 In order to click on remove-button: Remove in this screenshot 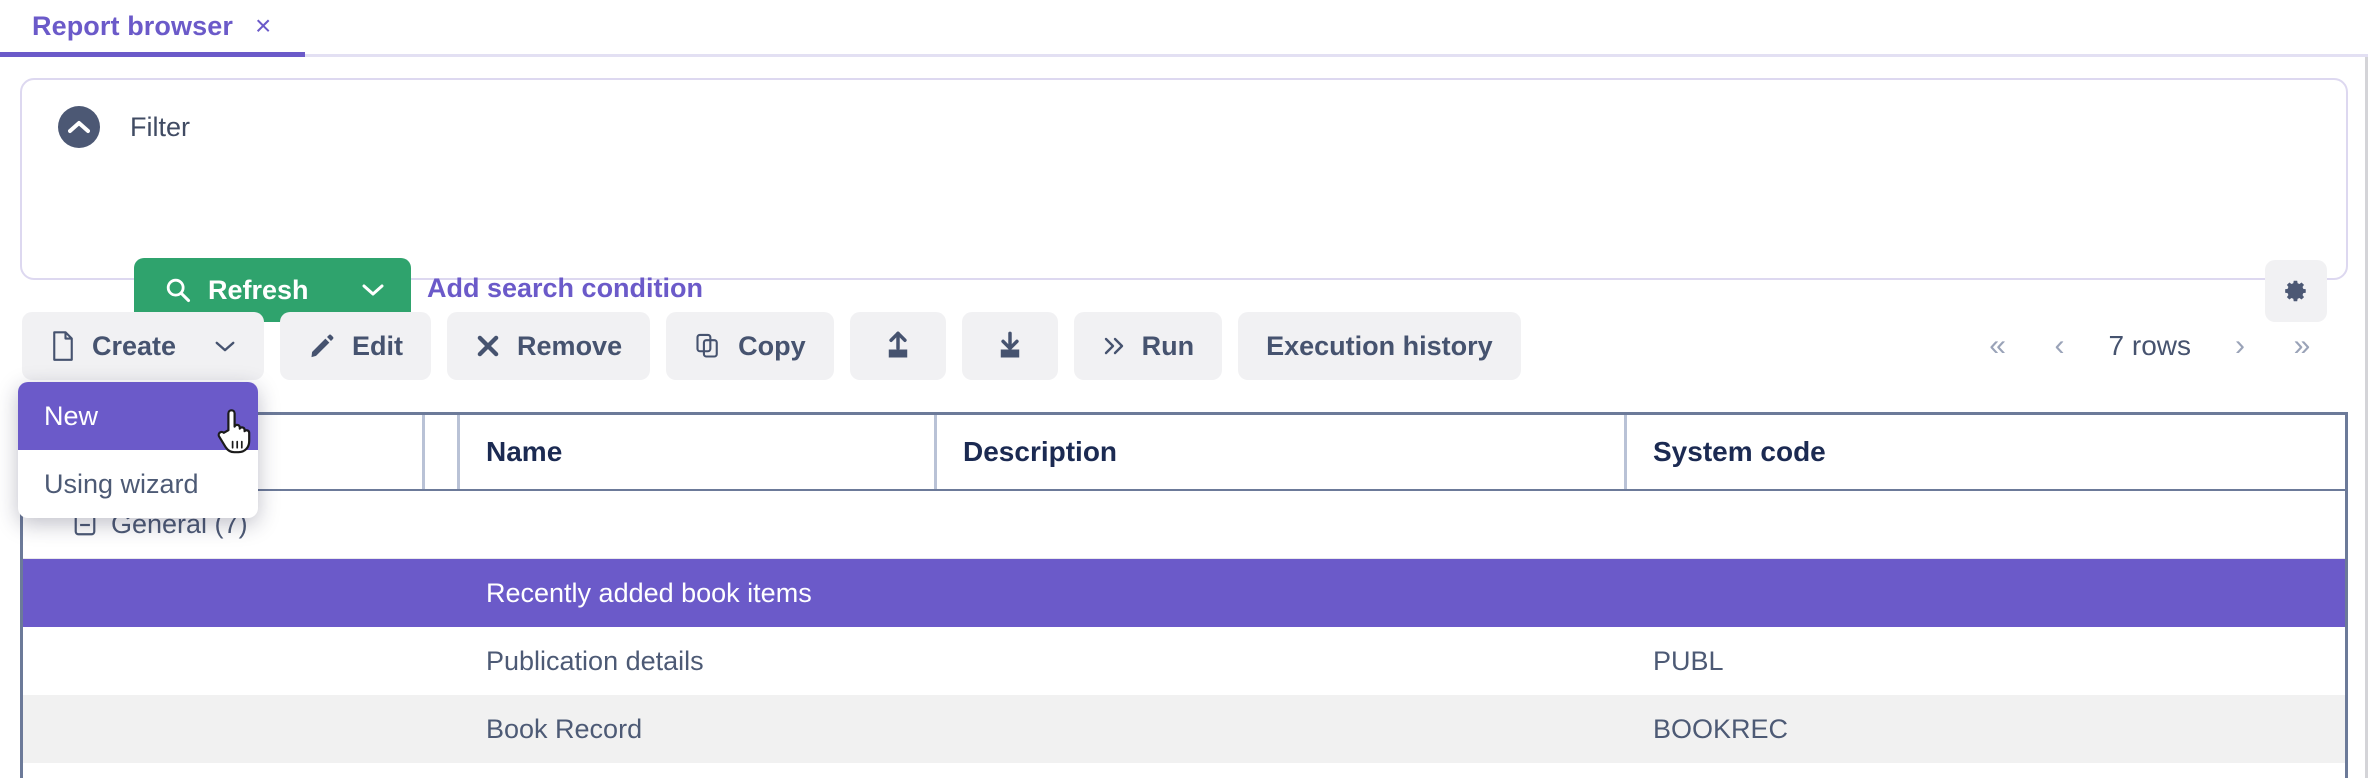, I will do `click(549, 346)`.